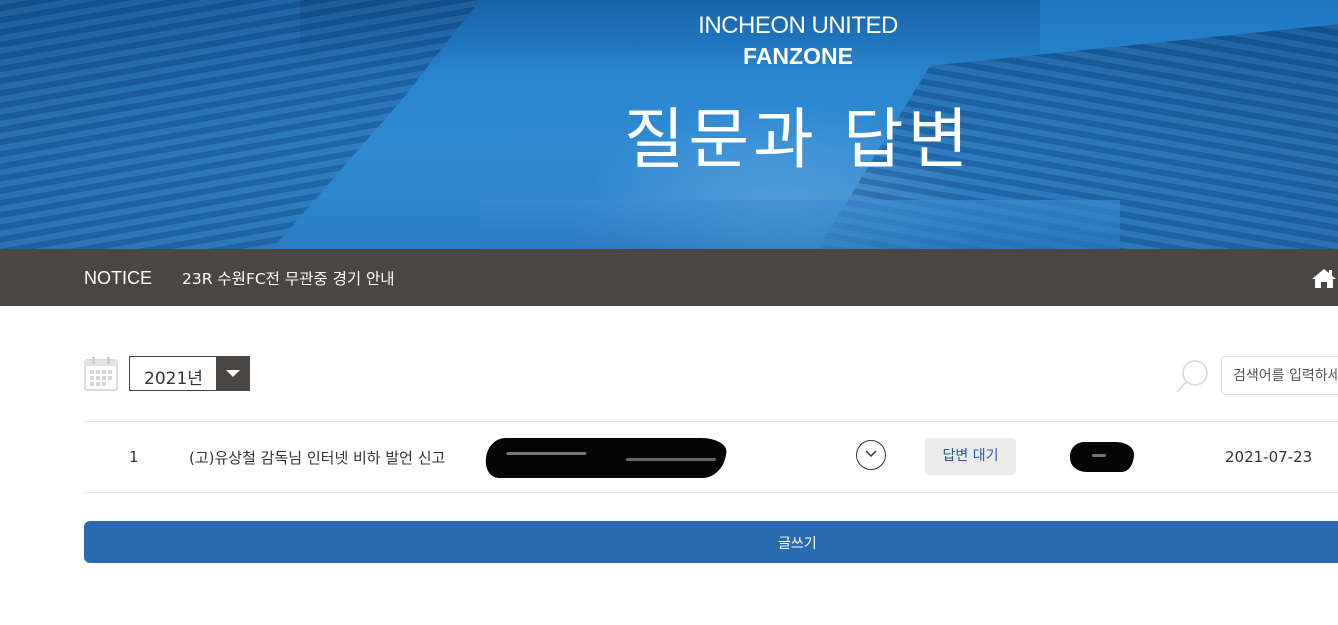 The image size is (1338, 625). Describe the element at coordinates (1193, 376) in the screenshot. I see `search-icon` at that location.